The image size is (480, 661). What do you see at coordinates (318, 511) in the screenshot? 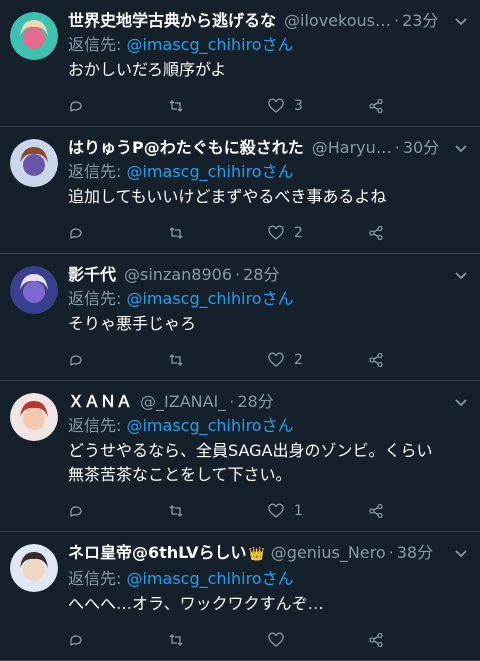
I see `like-button: 1` at bounding box center [318, 511].